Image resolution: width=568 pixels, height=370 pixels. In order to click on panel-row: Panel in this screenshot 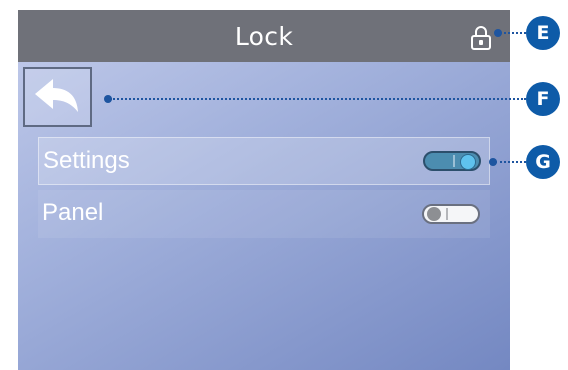, I will do `click(264, 214)`.